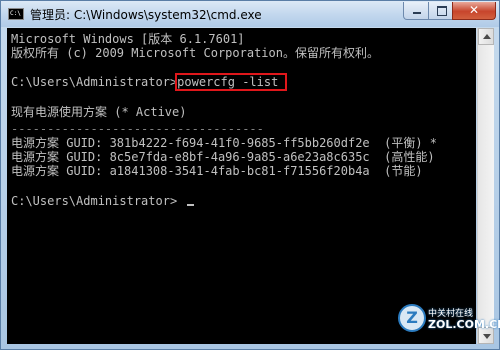  What do you see at coordinates (231, 82) in the screenshot?
I see `command-highlight-box` at bounding box center [231, 82].